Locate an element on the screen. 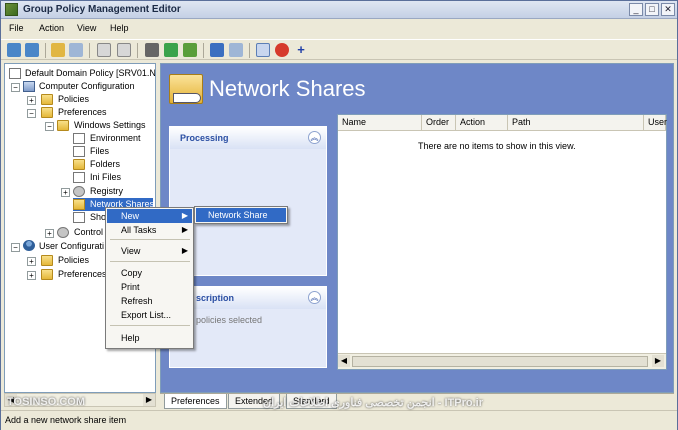 The height and width of the screenshot is (430, 678). scroll-left-arrow-icon: ◀ is located at coordinates (344, 361).